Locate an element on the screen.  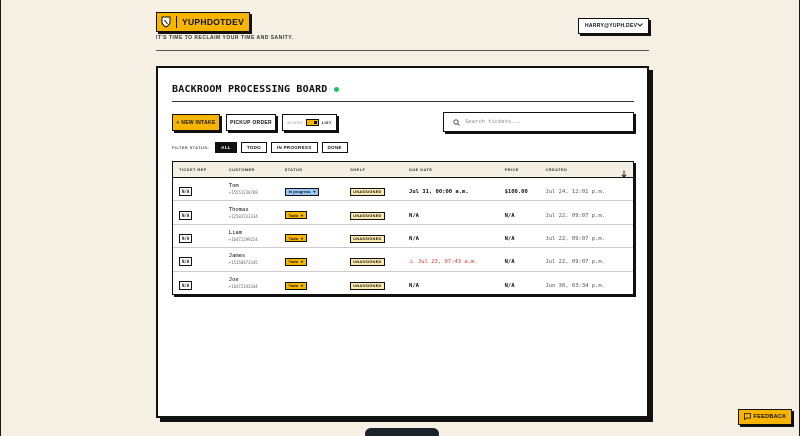
customer-phone: +12582233334 is located at coordinates (243, 216).